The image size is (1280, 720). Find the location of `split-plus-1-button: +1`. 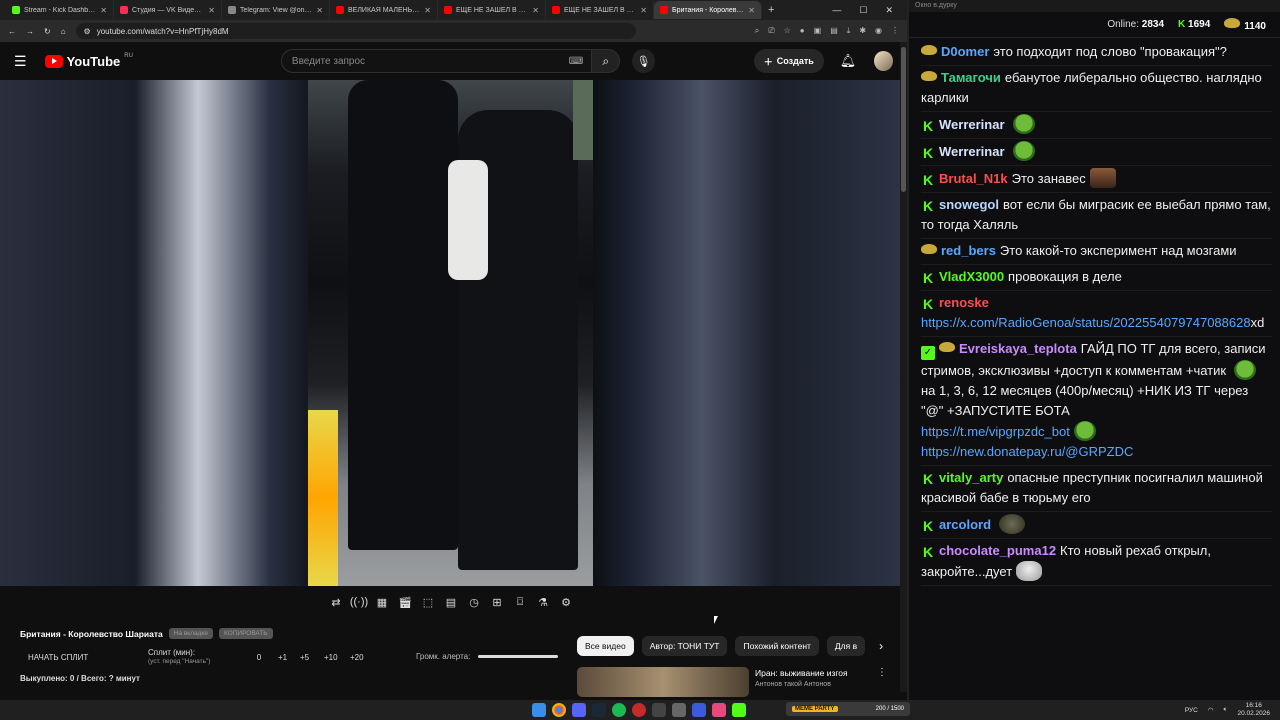

split-plus-1-button: +1 is located at coordinates (289, 657).